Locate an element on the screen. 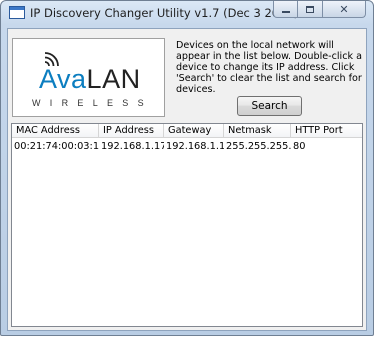 This screenshot has width=374, height=338. maximize-button is located at coordinates (310, 9).